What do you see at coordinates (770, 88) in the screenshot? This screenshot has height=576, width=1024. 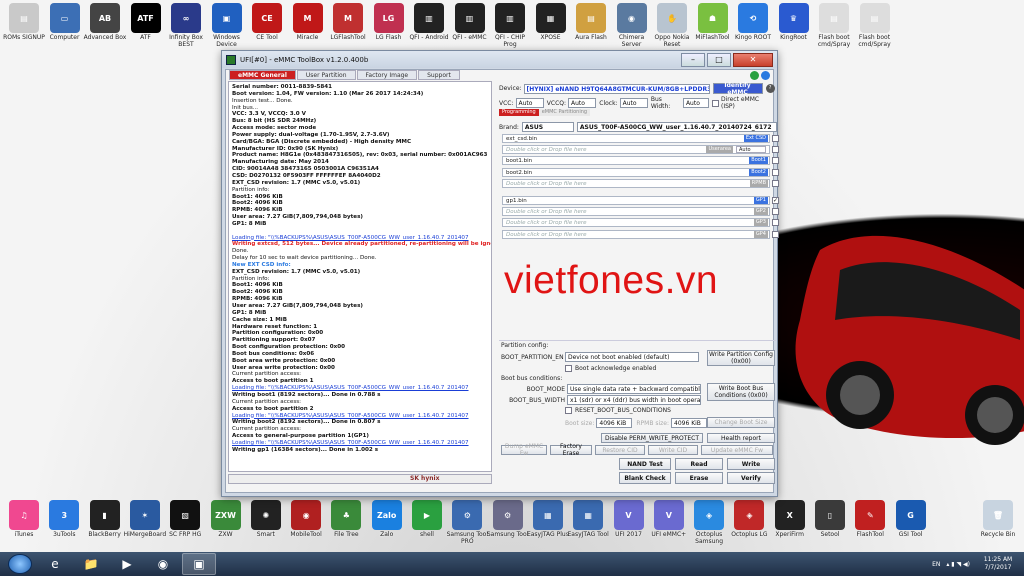 I see `help-icon: ?` at bounding box center [770, 88].